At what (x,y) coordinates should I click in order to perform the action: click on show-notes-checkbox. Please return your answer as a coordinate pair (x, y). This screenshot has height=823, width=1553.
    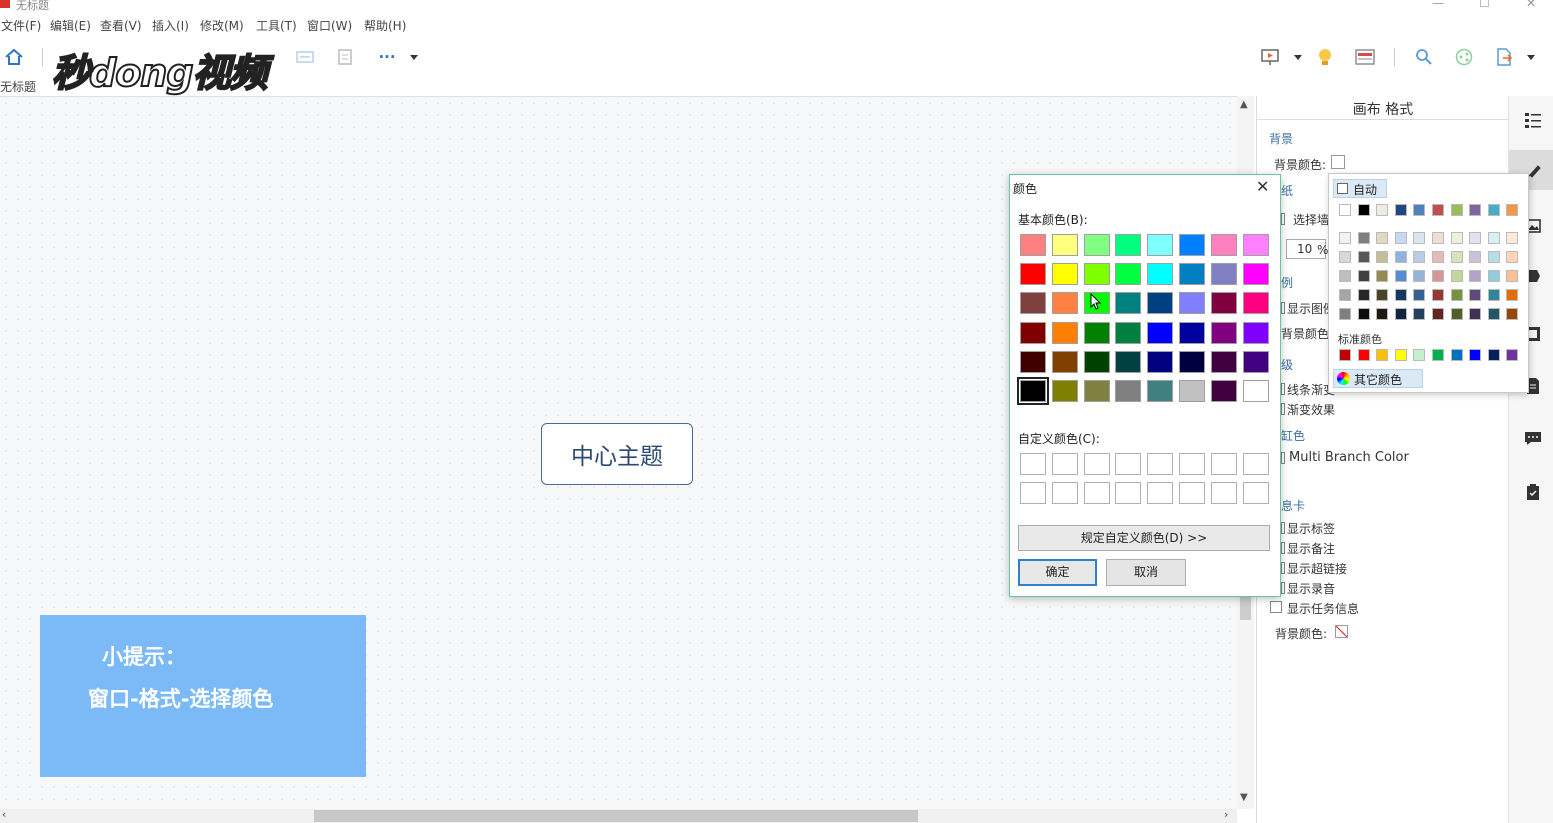
    Looking at the image, I should click on (1283, 548).